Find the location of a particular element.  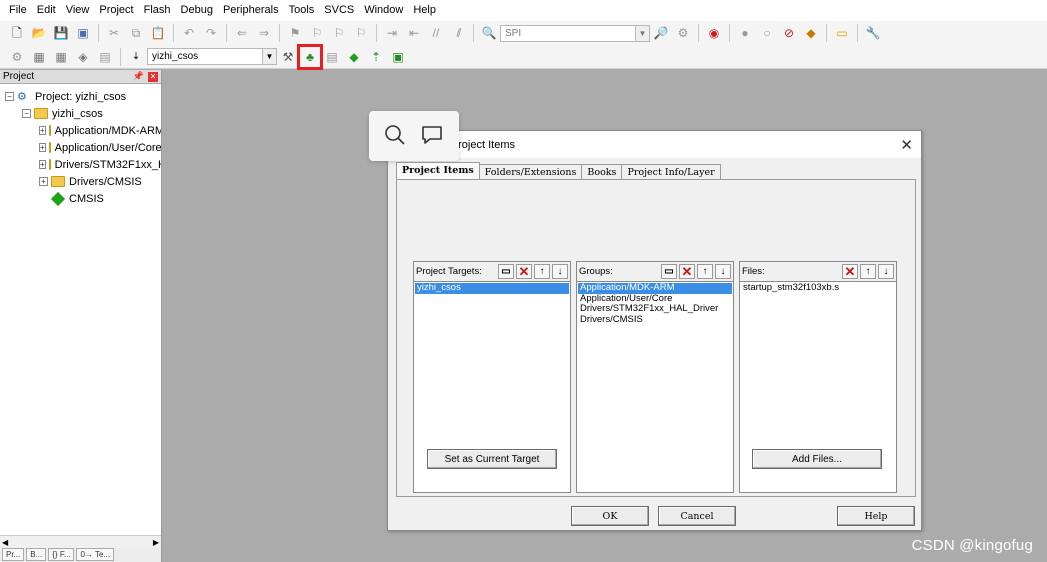

target-options-icon: ⚒ is located at coordinates (288, 57).